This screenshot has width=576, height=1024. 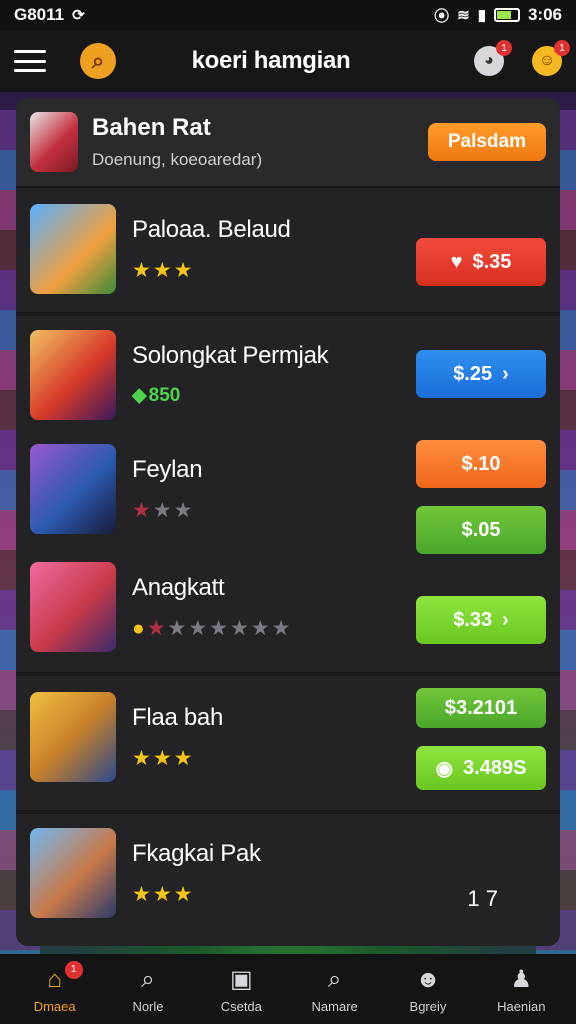 I want to click on price-button: ◉ 3.489S, so click(x=481, y=768).